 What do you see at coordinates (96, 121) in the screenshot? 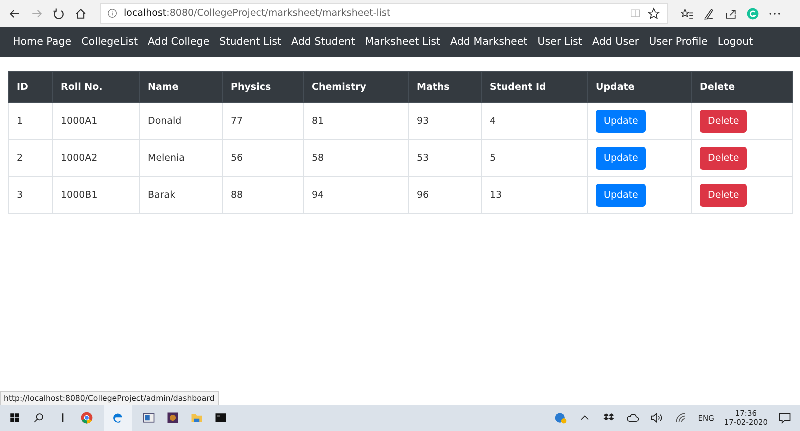
I see `table-cell: 1000A1` at bounding box center [96, 121].